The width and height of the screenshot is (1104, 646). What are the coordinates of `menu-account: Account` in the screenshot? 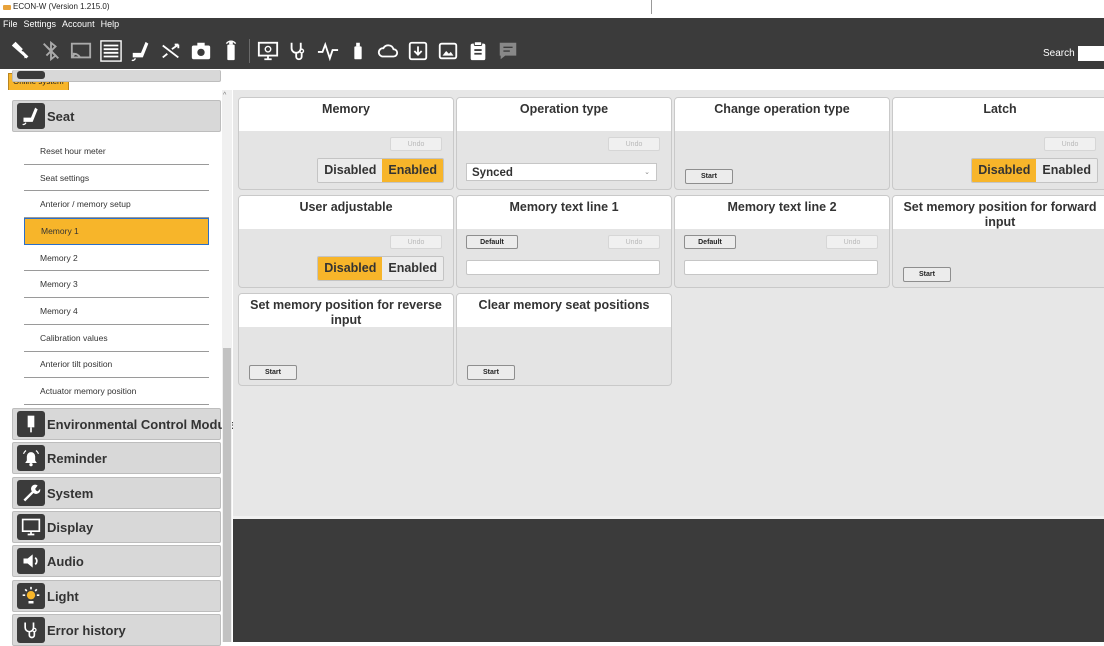 It's located at (78, 24).